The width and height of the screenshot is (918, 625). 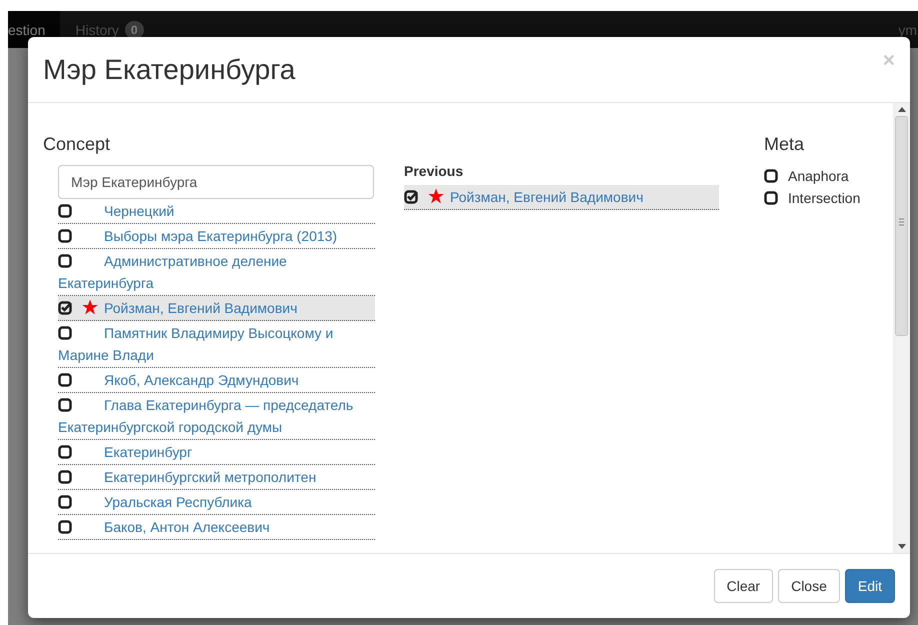 What do you see at coordinates (869, 586) in the screenshot?
I see `edit-button: Edit` at bounding box center [869, 586].